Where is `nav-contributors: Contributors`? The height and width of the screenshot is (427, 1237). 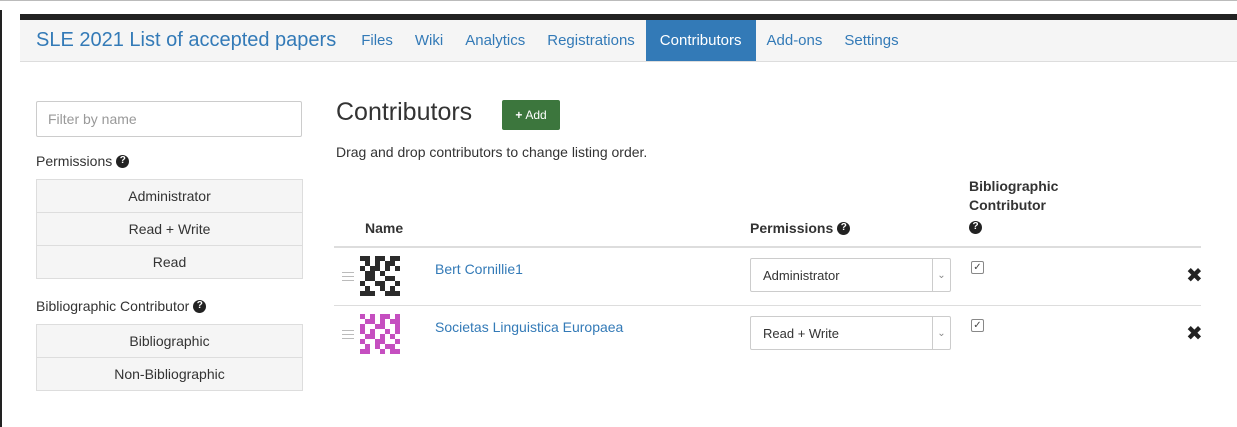 nav-contributors: Contributors is located at coordinates (700, 40).